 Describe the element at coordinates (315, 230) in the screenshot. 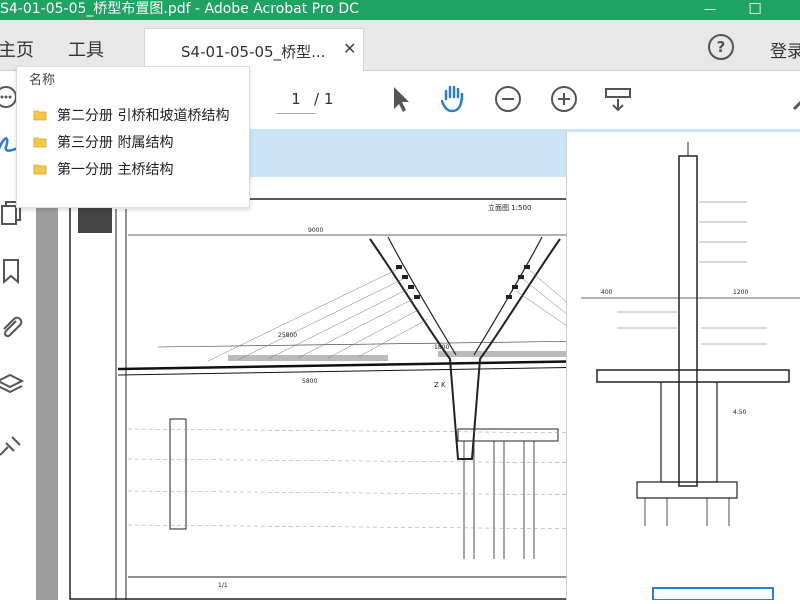

I see `dim-span-1: 9000` at that location.